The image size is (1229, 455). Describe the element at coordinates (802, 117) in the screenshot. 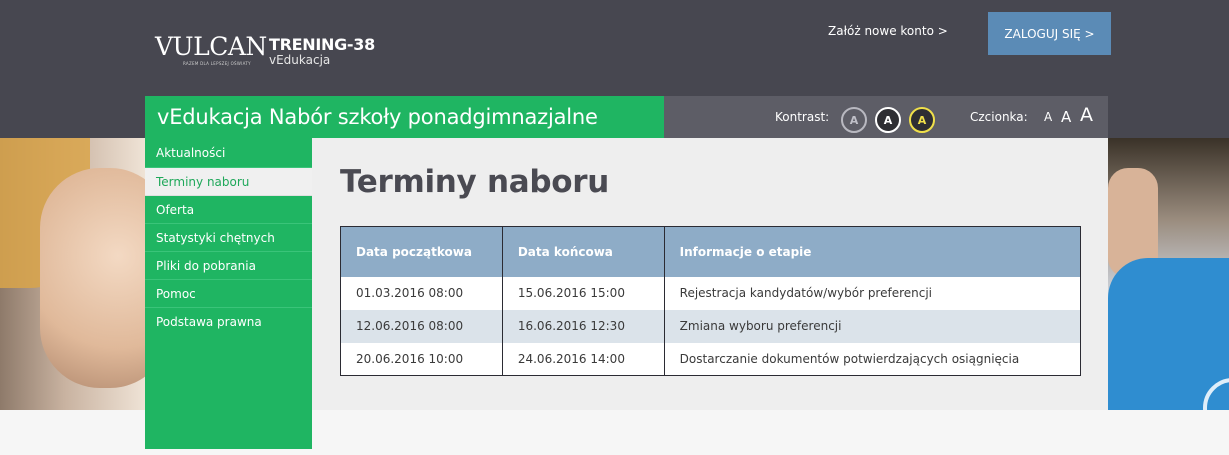

I see `contrast-label: Kontrast:` at that location.